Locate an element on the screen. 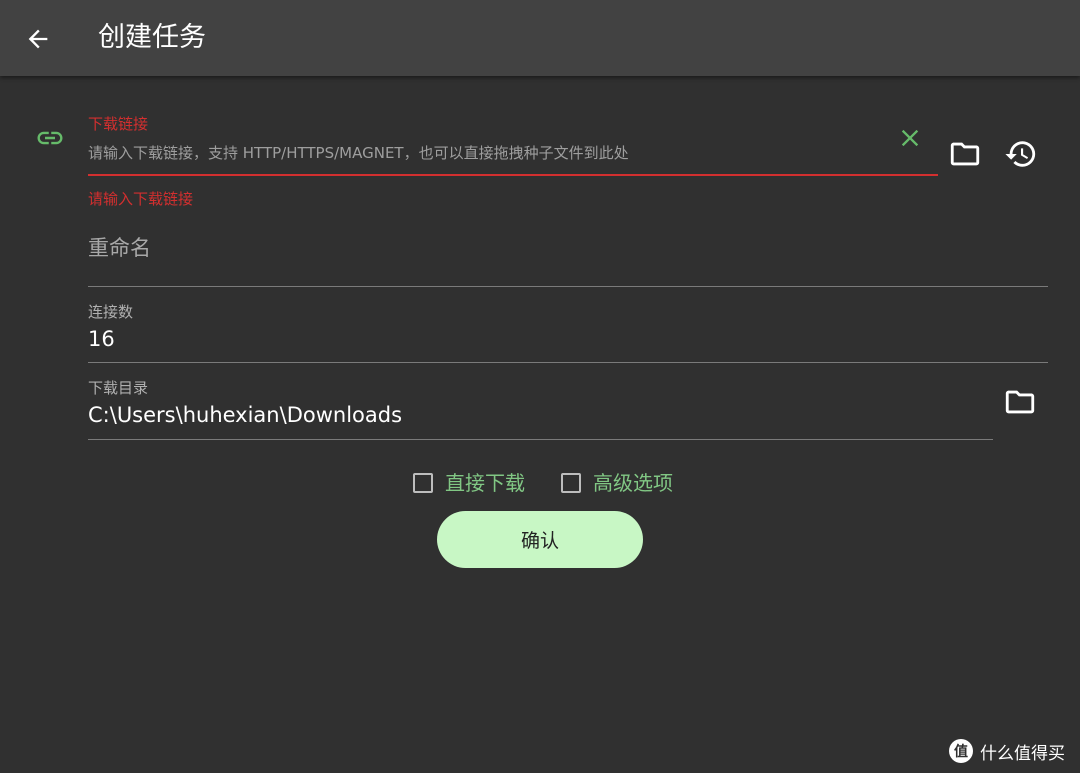 This screenshot has height=773, width=1080. watermark-logo-icon: 值 is located at coordinates (961, 751).